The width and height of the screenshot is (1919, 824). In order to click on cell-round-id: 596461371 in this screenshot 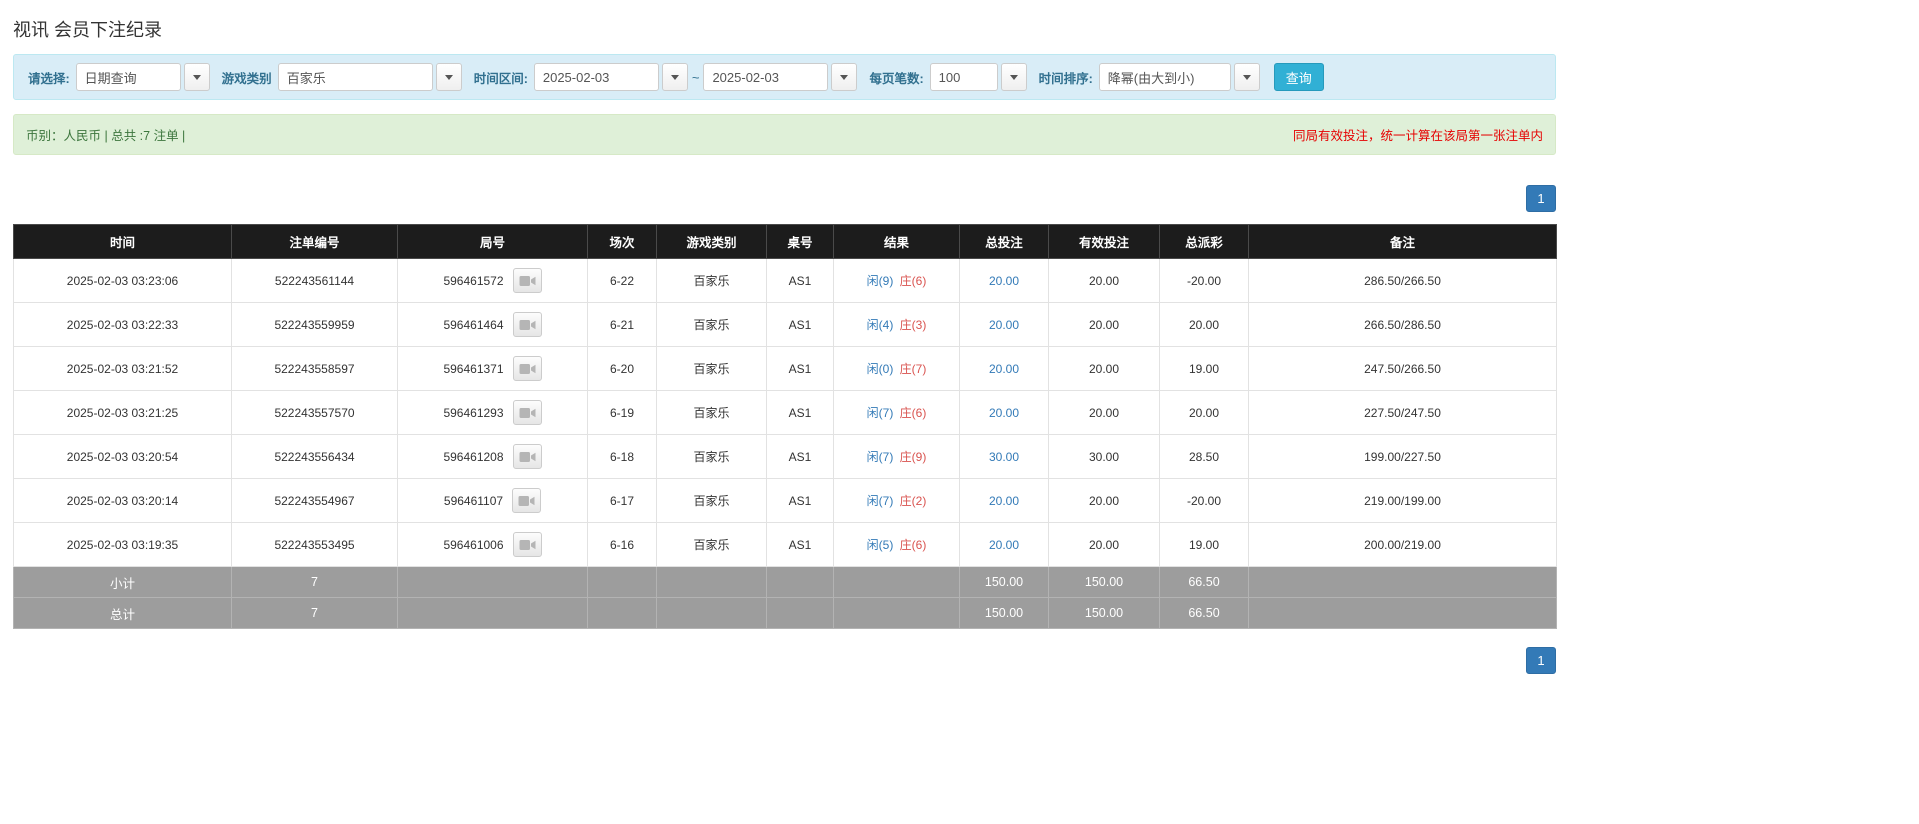, I will do `click(492, 368)`.